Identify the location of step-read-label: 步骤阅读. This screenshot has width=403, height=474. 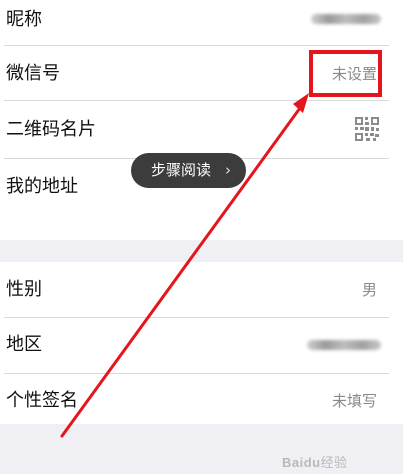
(181, 170).